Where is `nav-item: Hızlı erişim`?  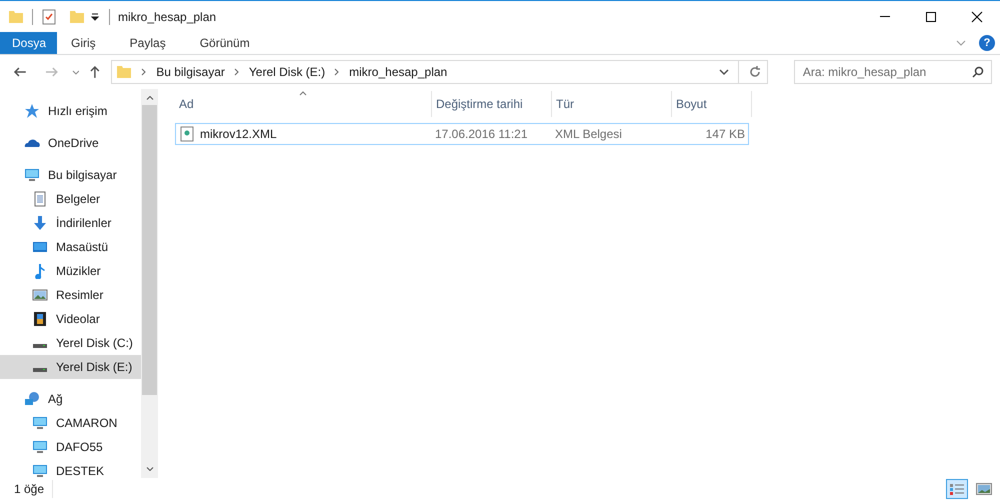 nav-item: Hızlı erişim is located at coordinates (70, 111).